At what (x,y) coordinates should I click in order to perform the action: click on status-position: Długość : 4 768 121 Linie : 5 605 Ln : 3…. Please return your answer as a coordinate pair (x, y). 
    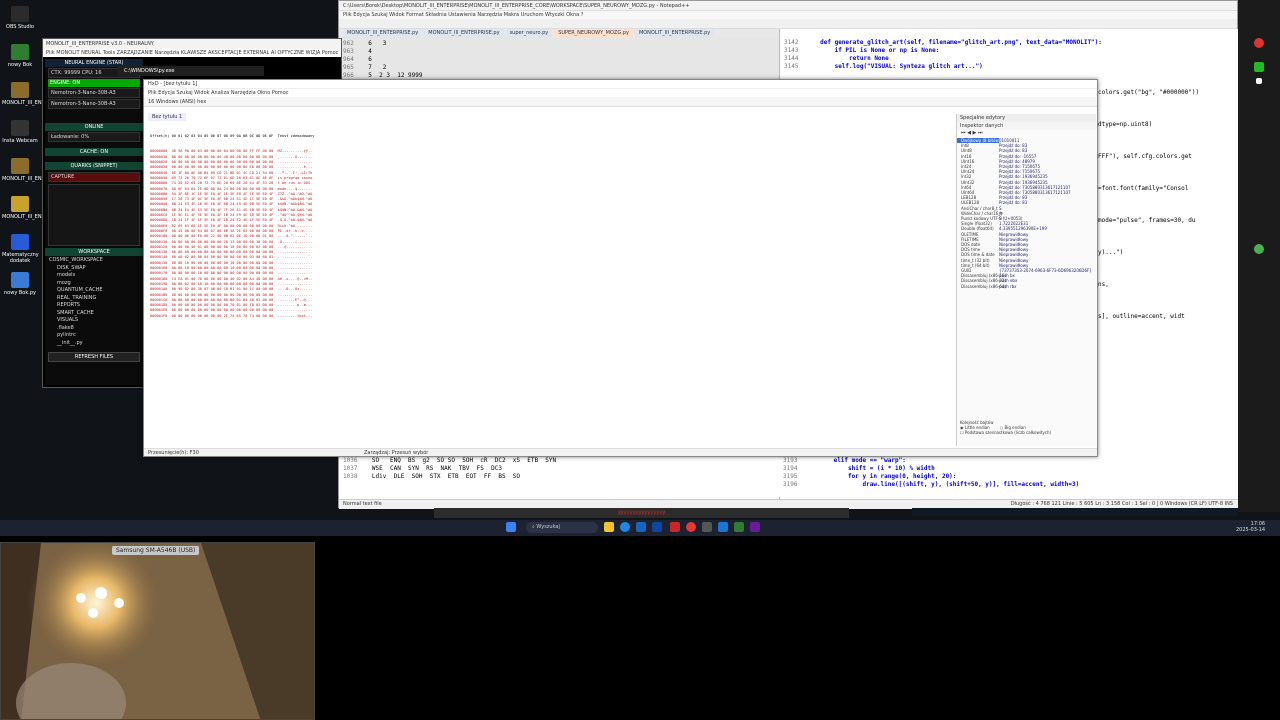
    Looking at the image, I should click on (1121, 504).